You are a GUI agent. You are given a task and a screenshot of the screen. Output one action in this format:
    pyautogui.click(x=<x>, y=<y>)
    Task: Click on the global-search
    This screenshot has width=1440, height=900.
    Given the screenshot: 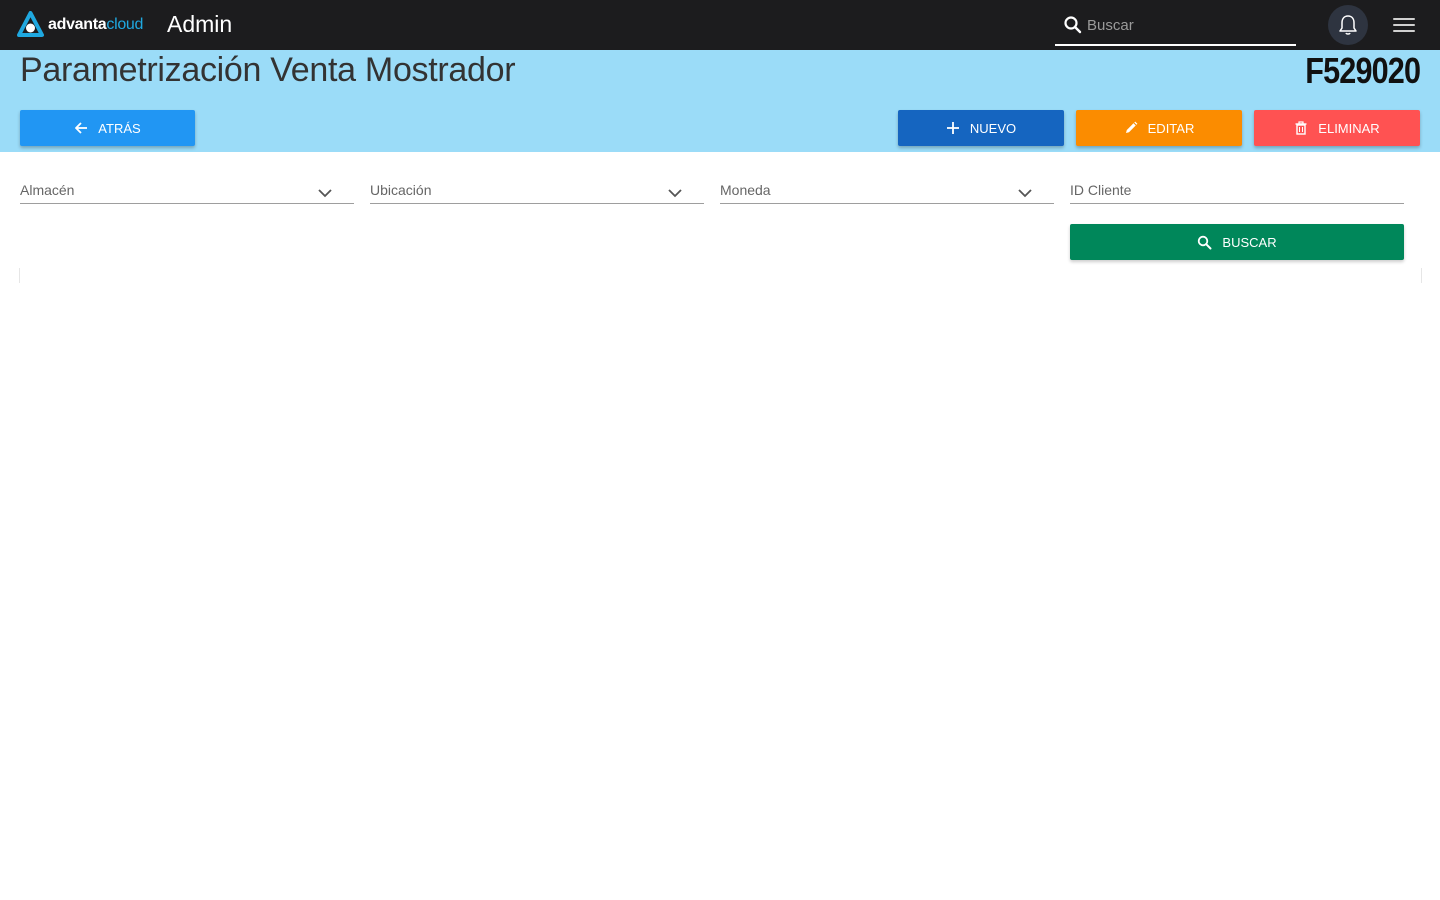 What is the action you would take?
    pyautogui.click(x=1175, y=25)
    